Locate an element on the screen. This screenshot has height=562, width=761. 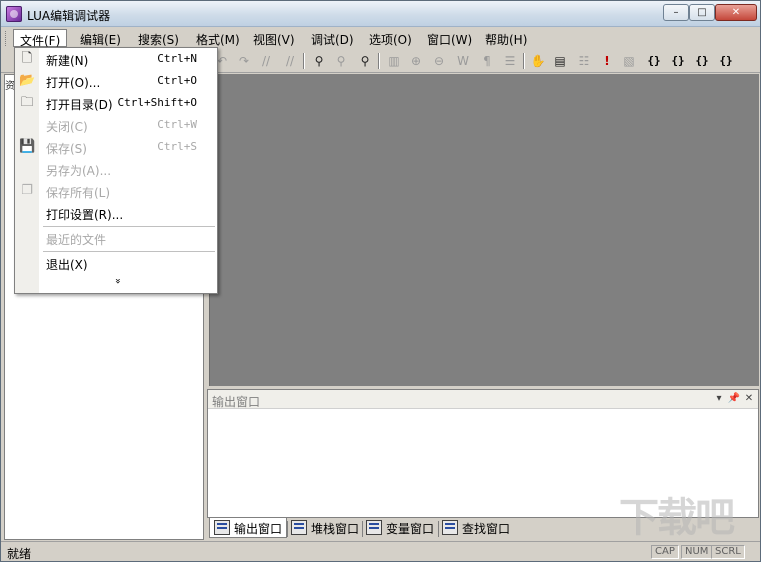
menu-item-exit: 退出(X) is located at coordinates (116, 263).